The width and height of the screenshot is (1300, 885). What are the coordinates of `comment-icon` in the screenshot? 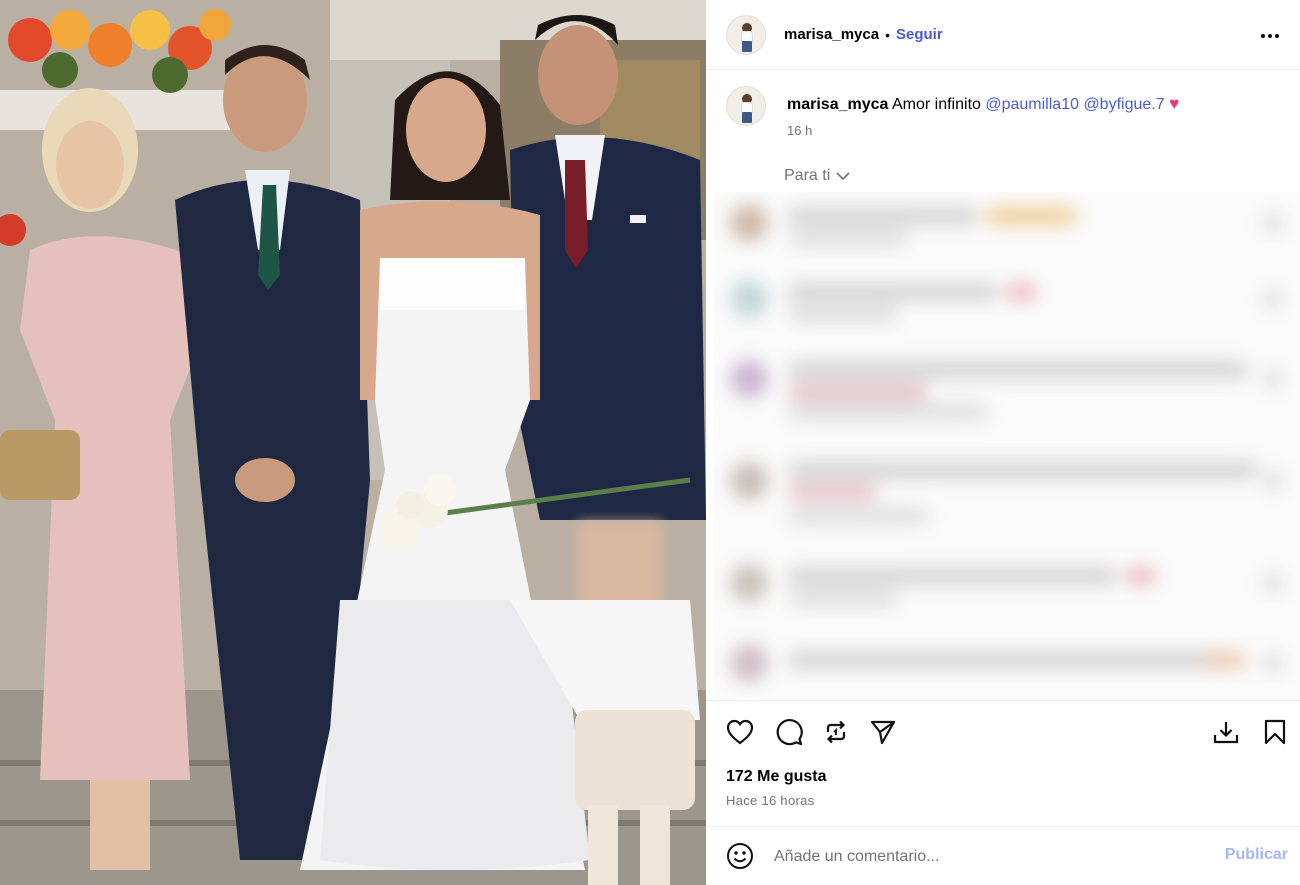 It's located at (789, 732).